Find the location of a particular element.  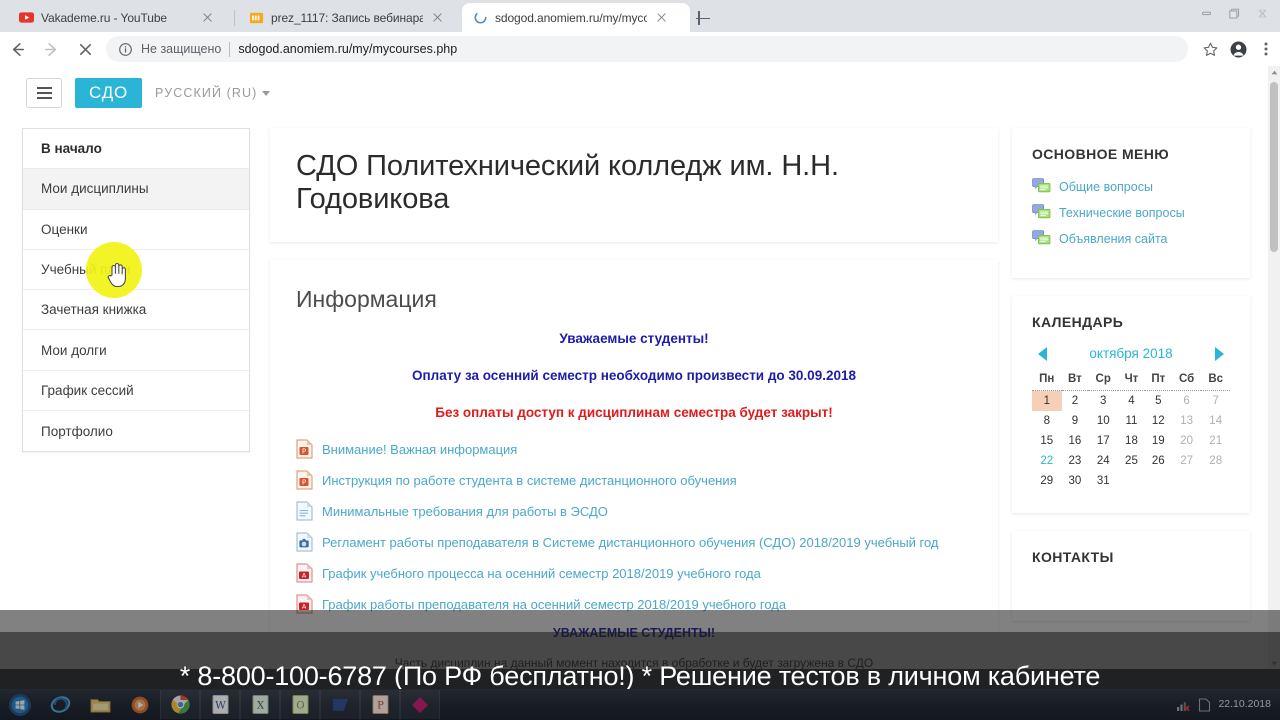

back-button is located at coordinates (17, 49).